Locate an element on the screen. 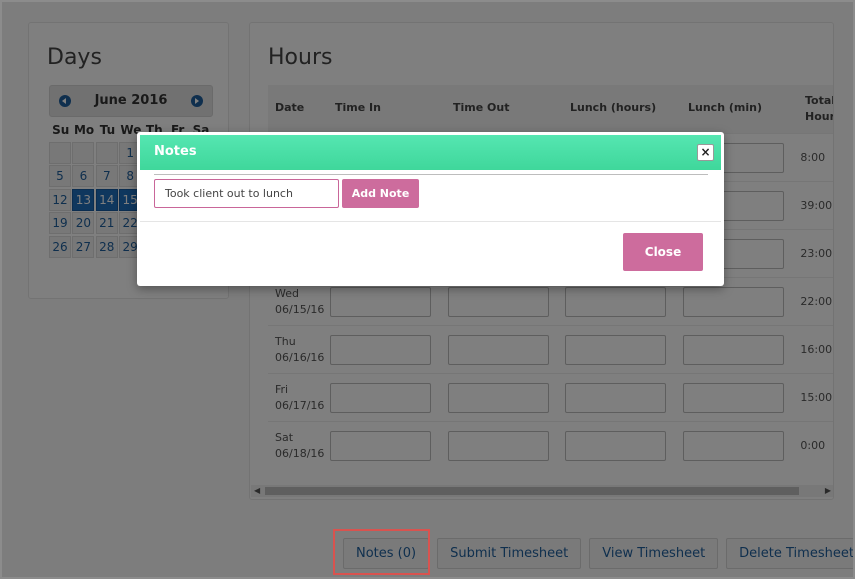 This screenshot has width=855, height=579. note-input: Took client out to lunch is located at coordinates (246, 193).